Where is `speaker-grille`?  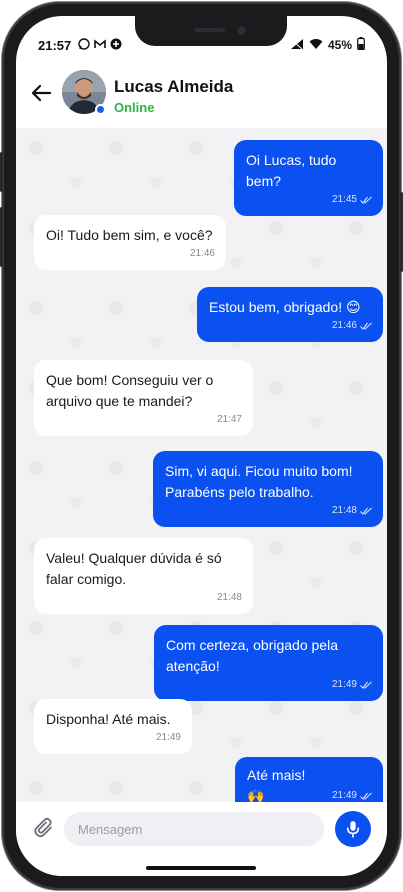
speaker-grille is located at coordinates (210, 30).